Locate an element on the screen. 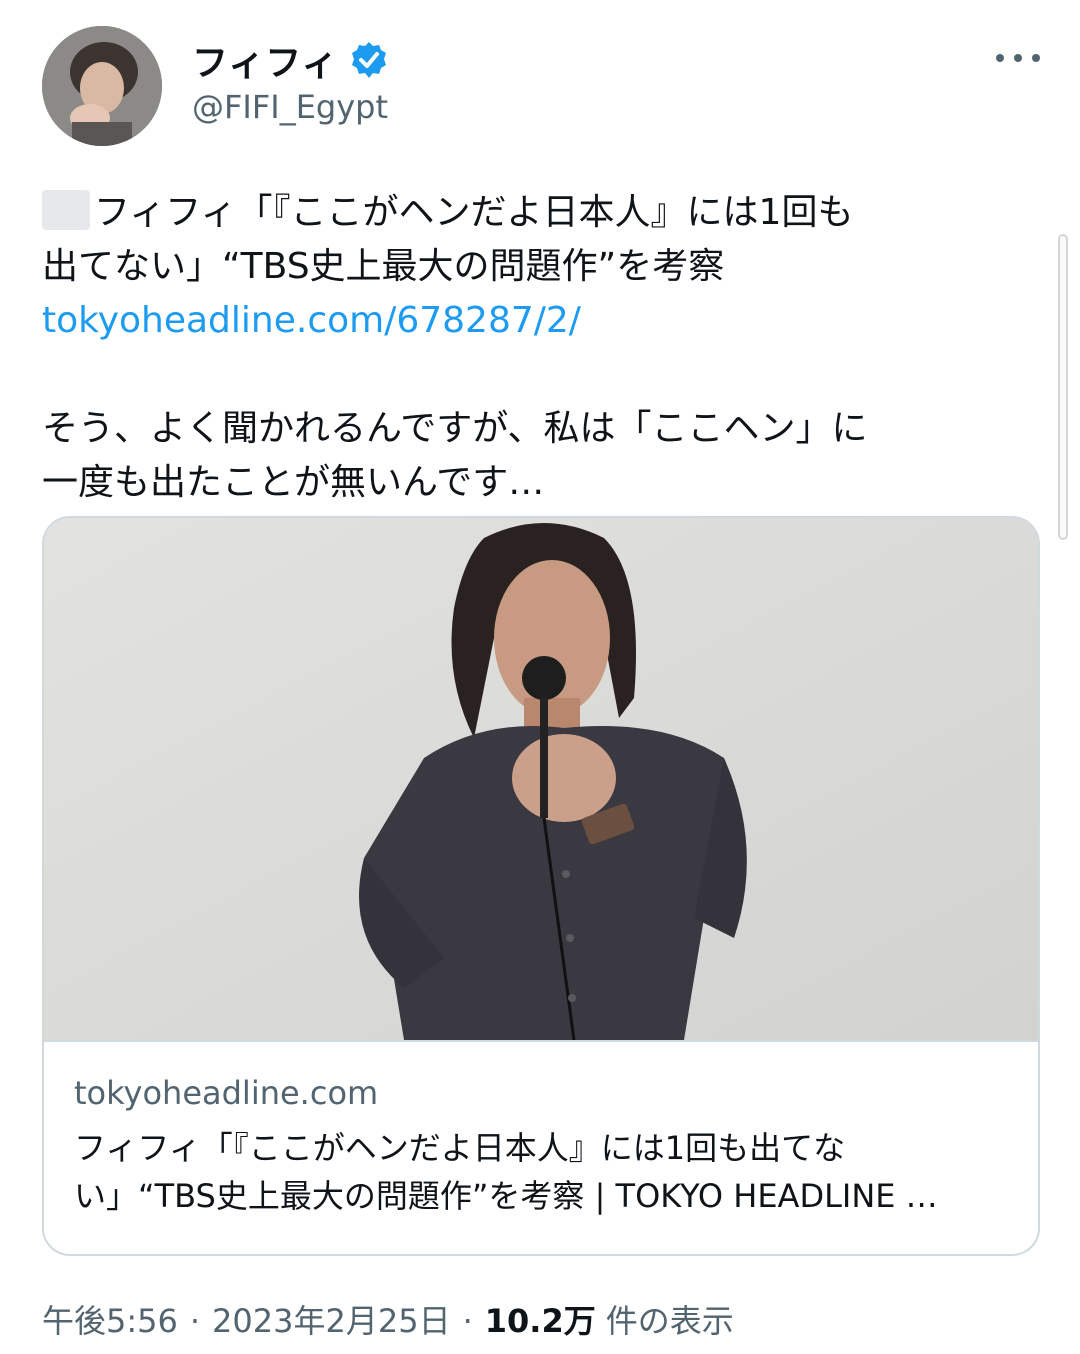 The height and width of the screenshot is (1354, 1080). flag-emoji-icon is located at coordinates (66, 210).